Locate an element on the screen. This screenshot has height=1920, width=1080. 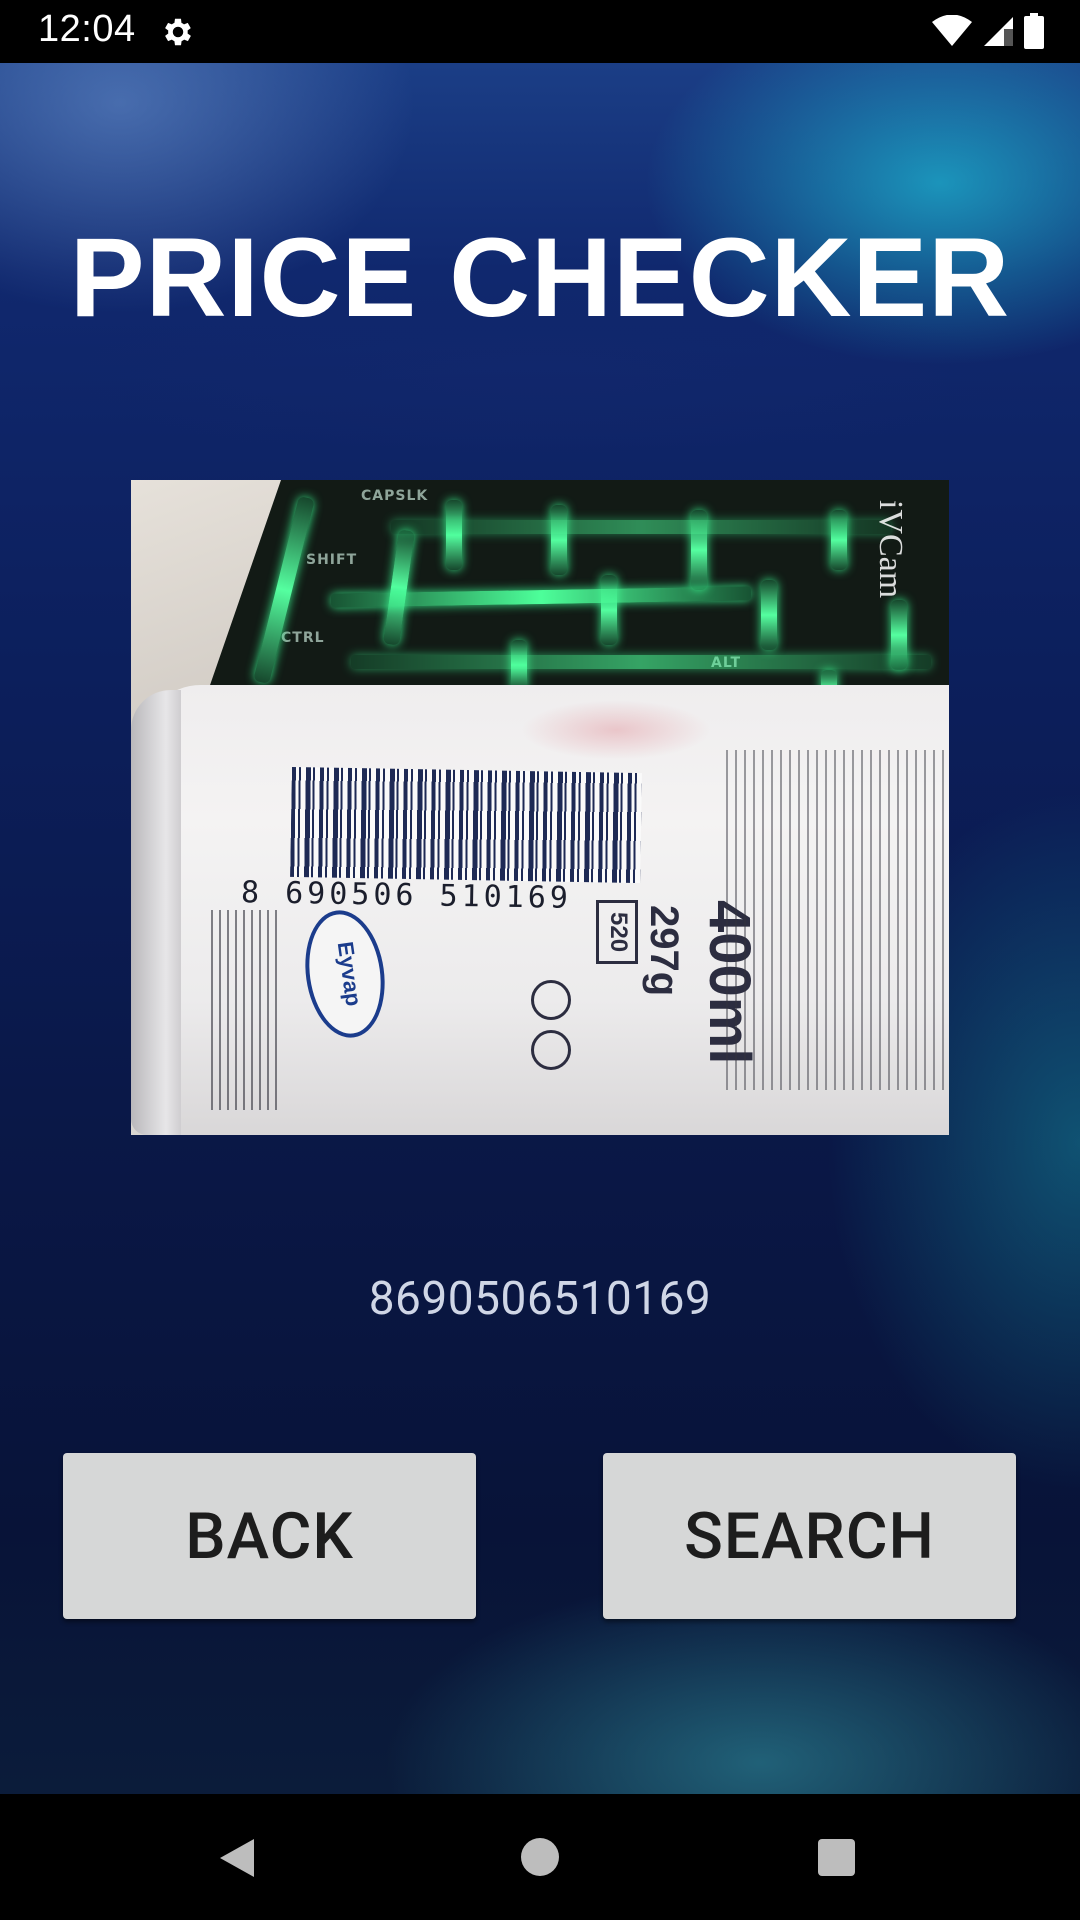
barcode-value: 8690506510169 is located at coordinates (540, 1299).